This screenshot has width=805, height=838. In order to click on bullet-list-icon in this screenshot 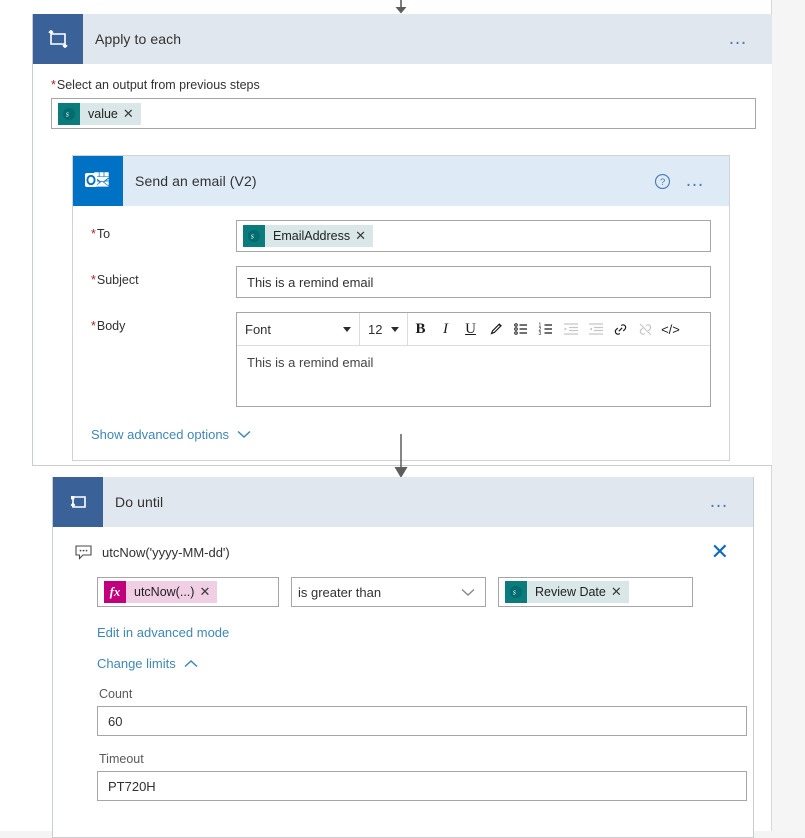, I will do `click(520, 329)`.